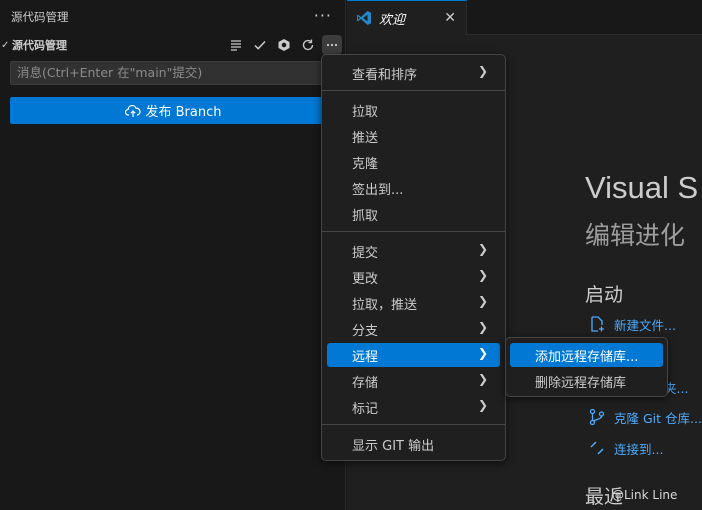  Describe the element at coordinates (597, 417) in the screenshot. I see `source-control-icon` at that location.